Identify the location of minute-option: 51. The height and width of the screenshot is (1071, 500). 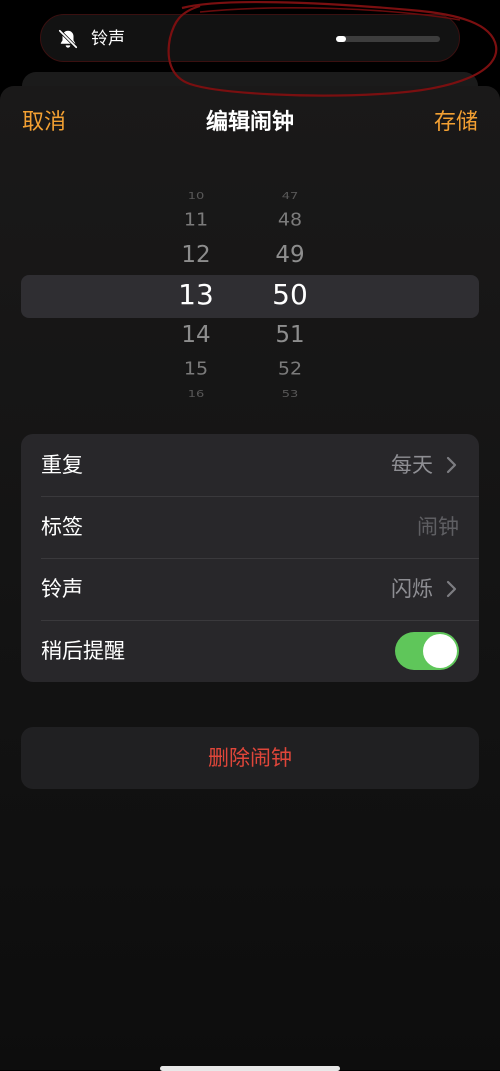
(290, 335).